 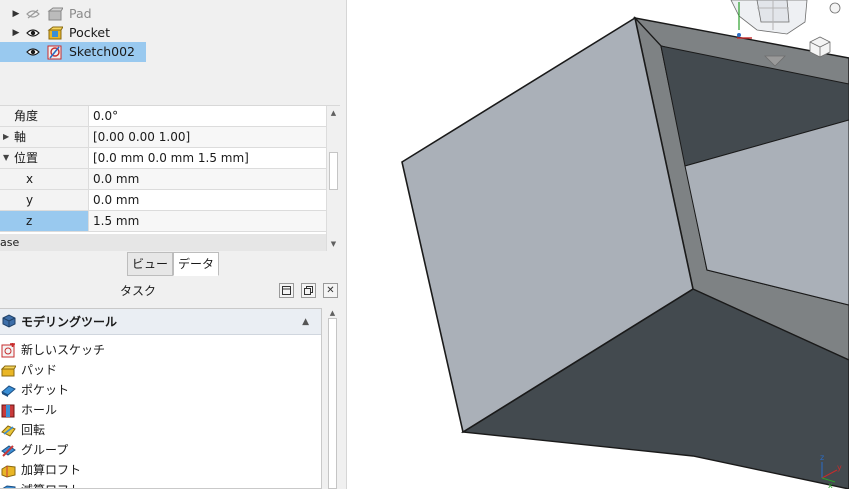 What do you see at coordinates (8, 451) in the screenshot?
I see `groove-icon` at bounding box center [8, 451].